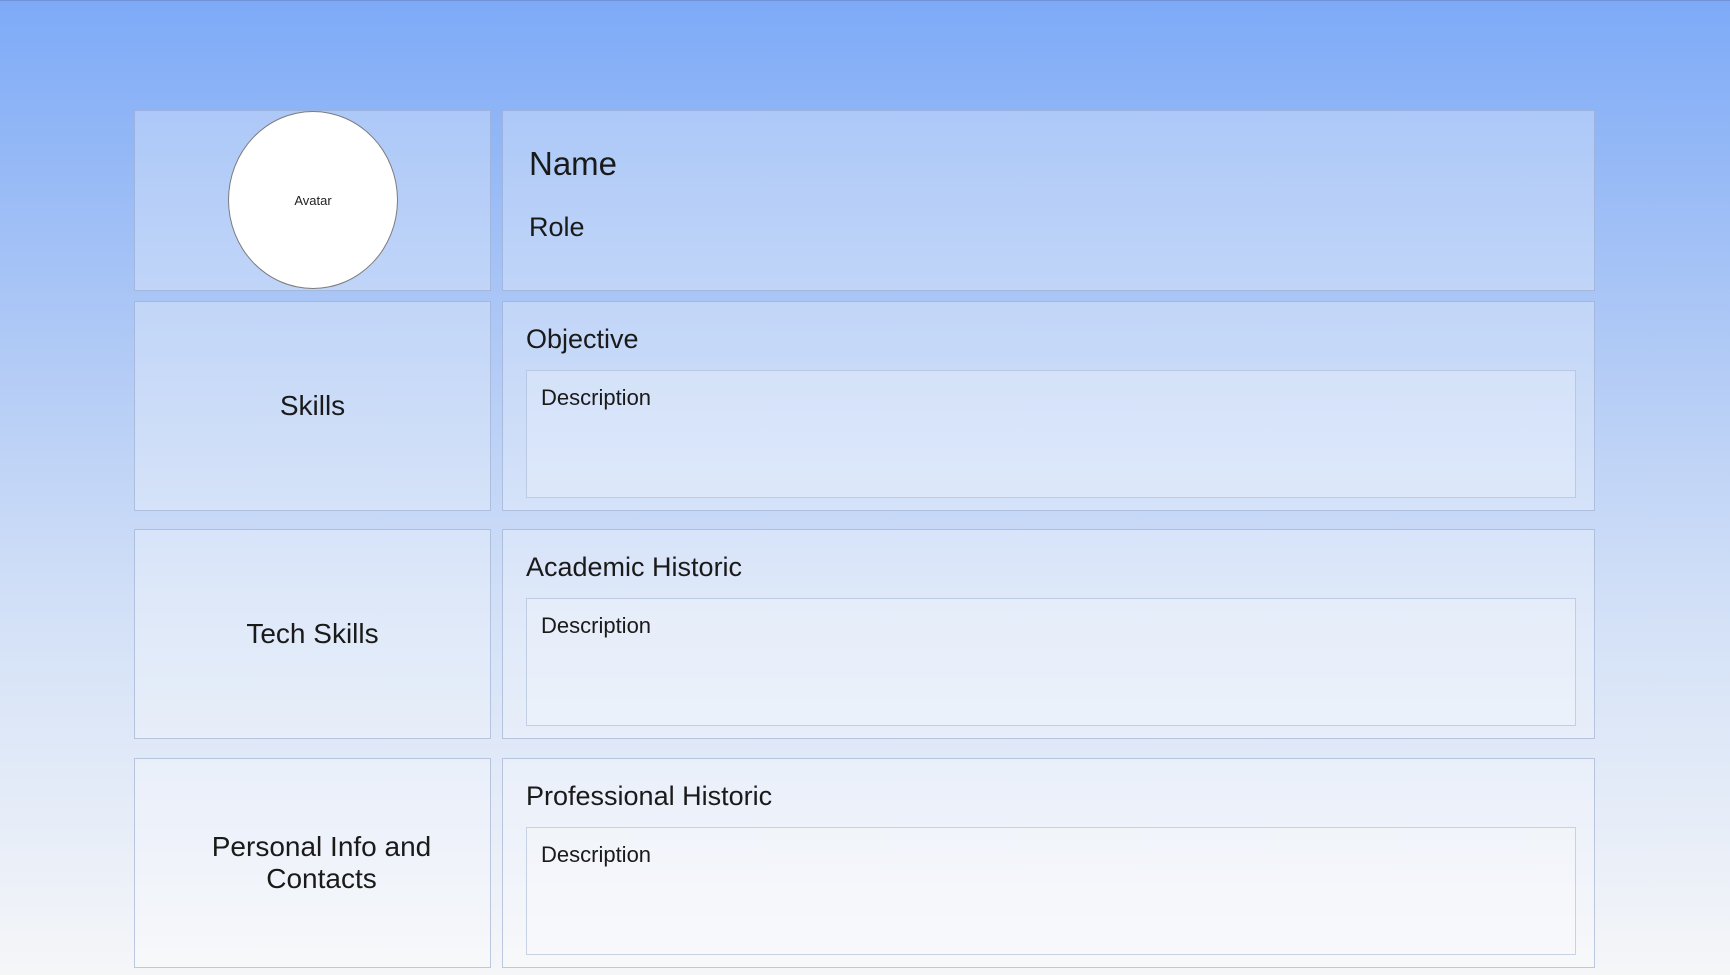  I want to click on profile-header-panel: Name Role, so click(1048, 200).